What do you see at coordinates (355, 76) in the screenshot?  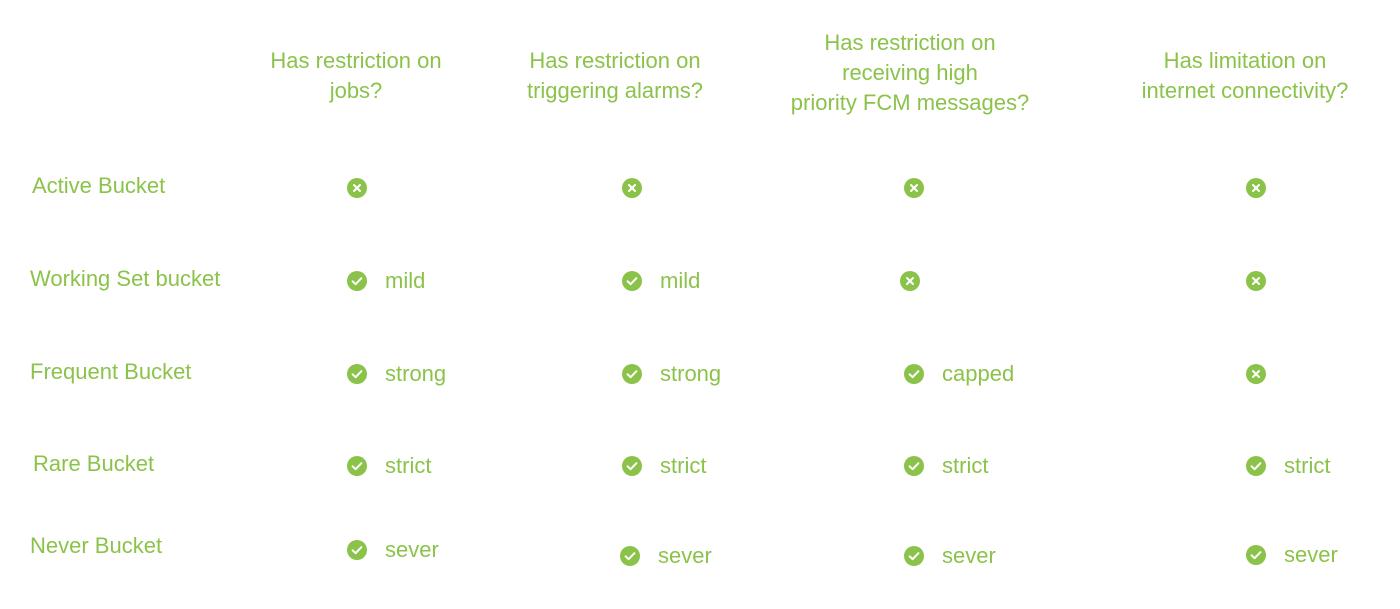 I see `column-header-1: Has restriction on jobs?` at bounding box center [355, 76].